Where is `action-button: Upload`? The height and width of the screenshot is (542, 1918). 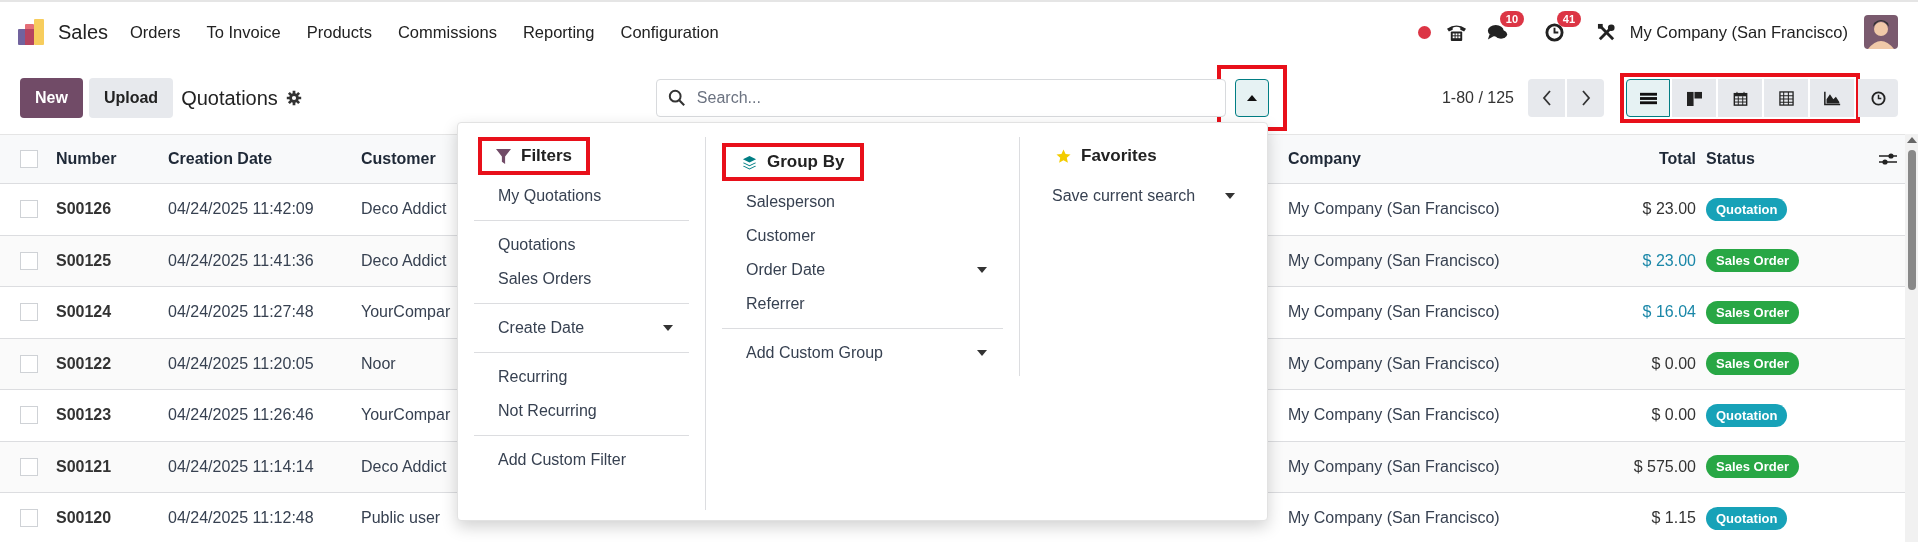 action-button: Upload is located at coordinates (131, 98).